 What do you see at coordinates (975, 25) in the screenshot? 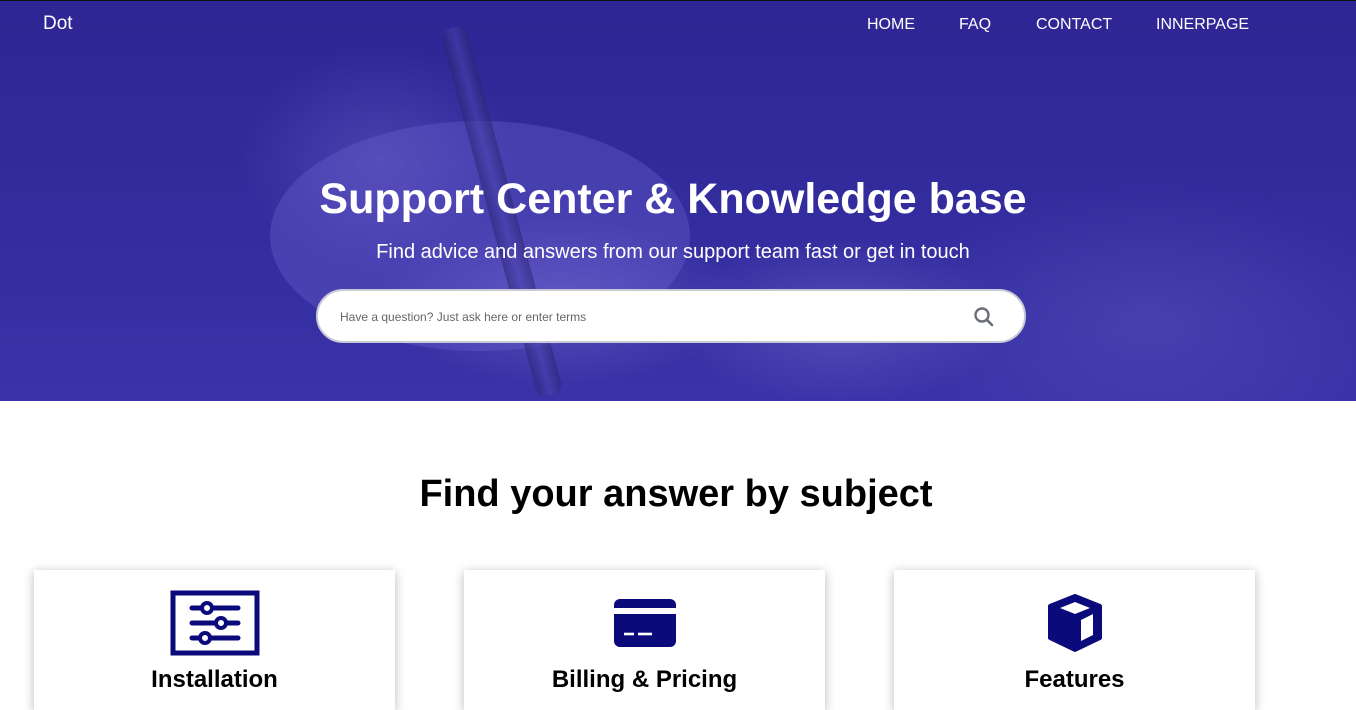
I see `nav-item-faq: FAQ` at bounding box center [975, 25].